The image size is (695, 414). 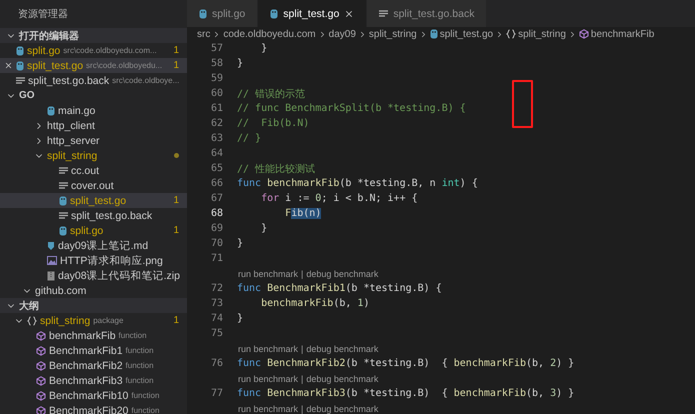 What do you see at coordinates (203, 34) in the screenshot?
I see `breadcrumb-item: src` at bounding box center [203, 34].